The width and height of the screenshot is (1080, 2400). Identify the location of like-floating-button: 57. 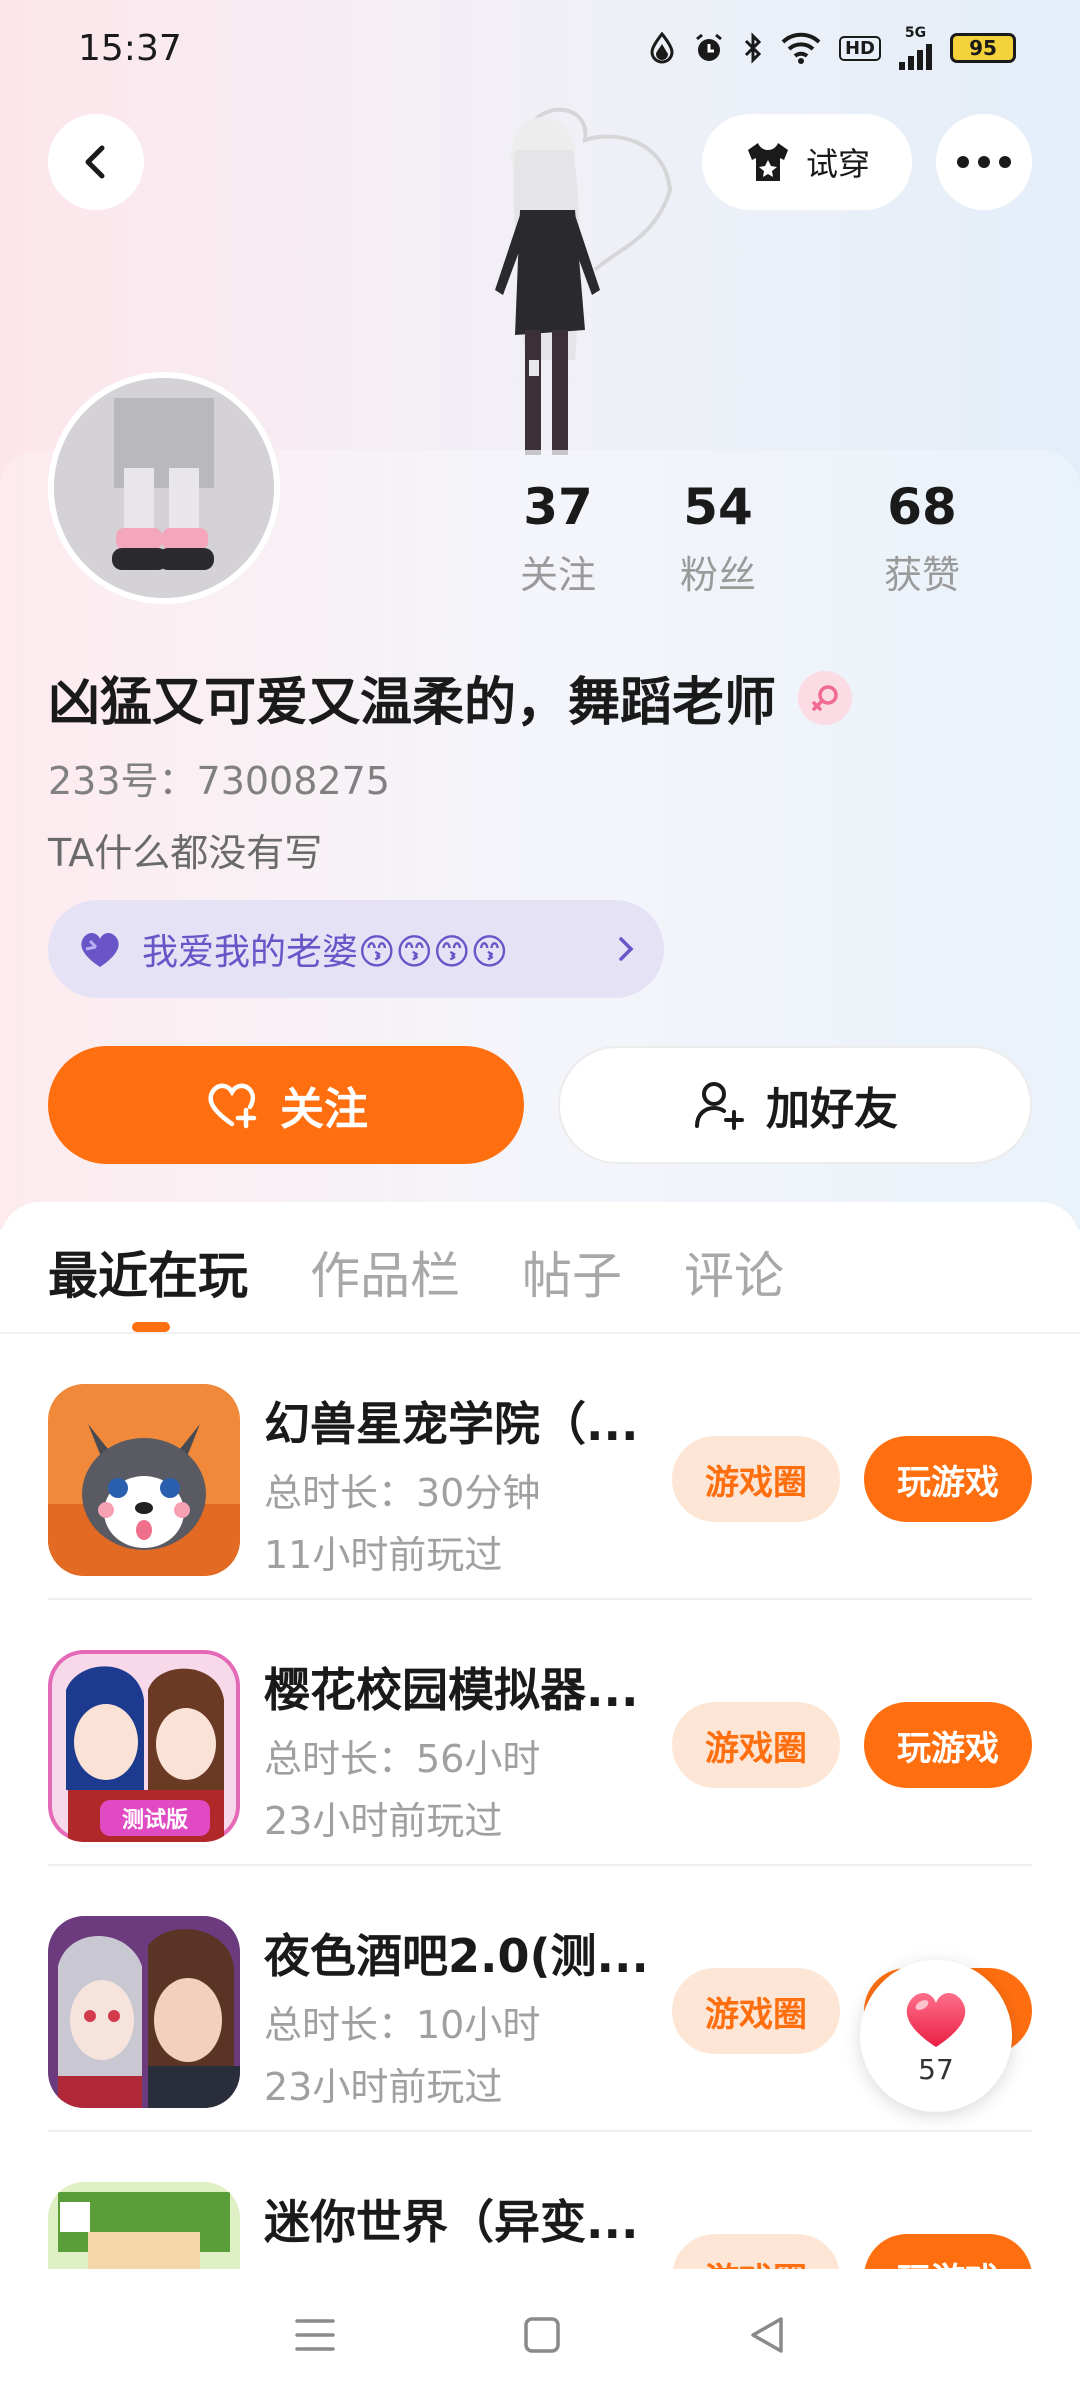
(936, 2036).